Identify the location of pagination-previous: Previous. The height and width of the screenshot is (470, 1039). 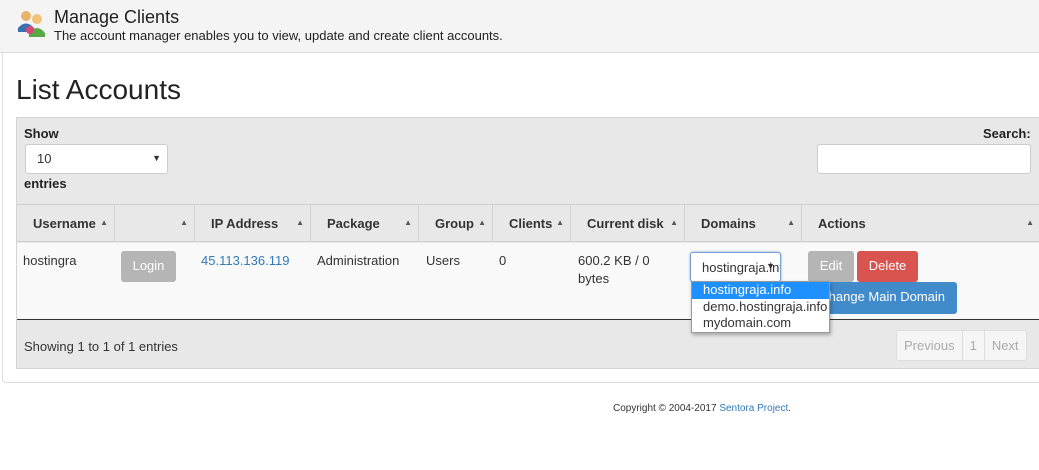
(930, 345).